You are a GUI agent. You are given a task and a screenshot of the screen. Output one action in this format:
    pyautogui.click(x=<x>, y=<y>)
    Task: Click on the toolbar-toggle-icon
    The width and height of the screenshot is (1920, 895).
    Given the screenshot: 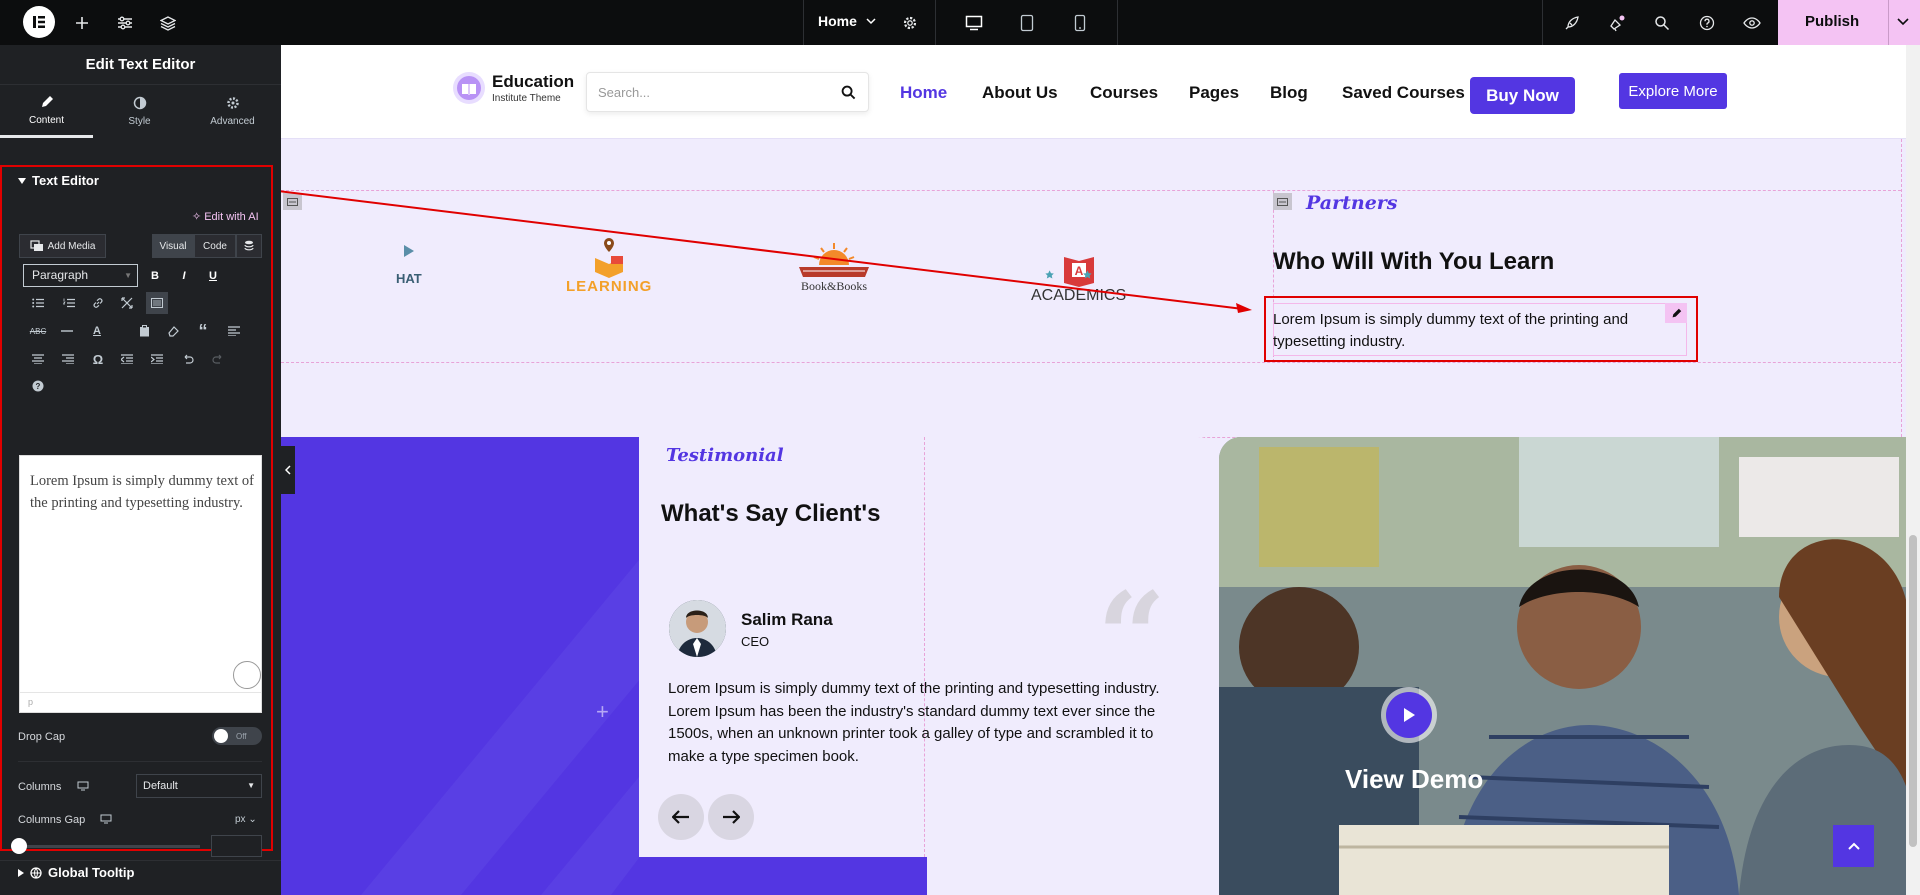 What is the action you would take?
    pyautogui.click(x=157, y=303)
    